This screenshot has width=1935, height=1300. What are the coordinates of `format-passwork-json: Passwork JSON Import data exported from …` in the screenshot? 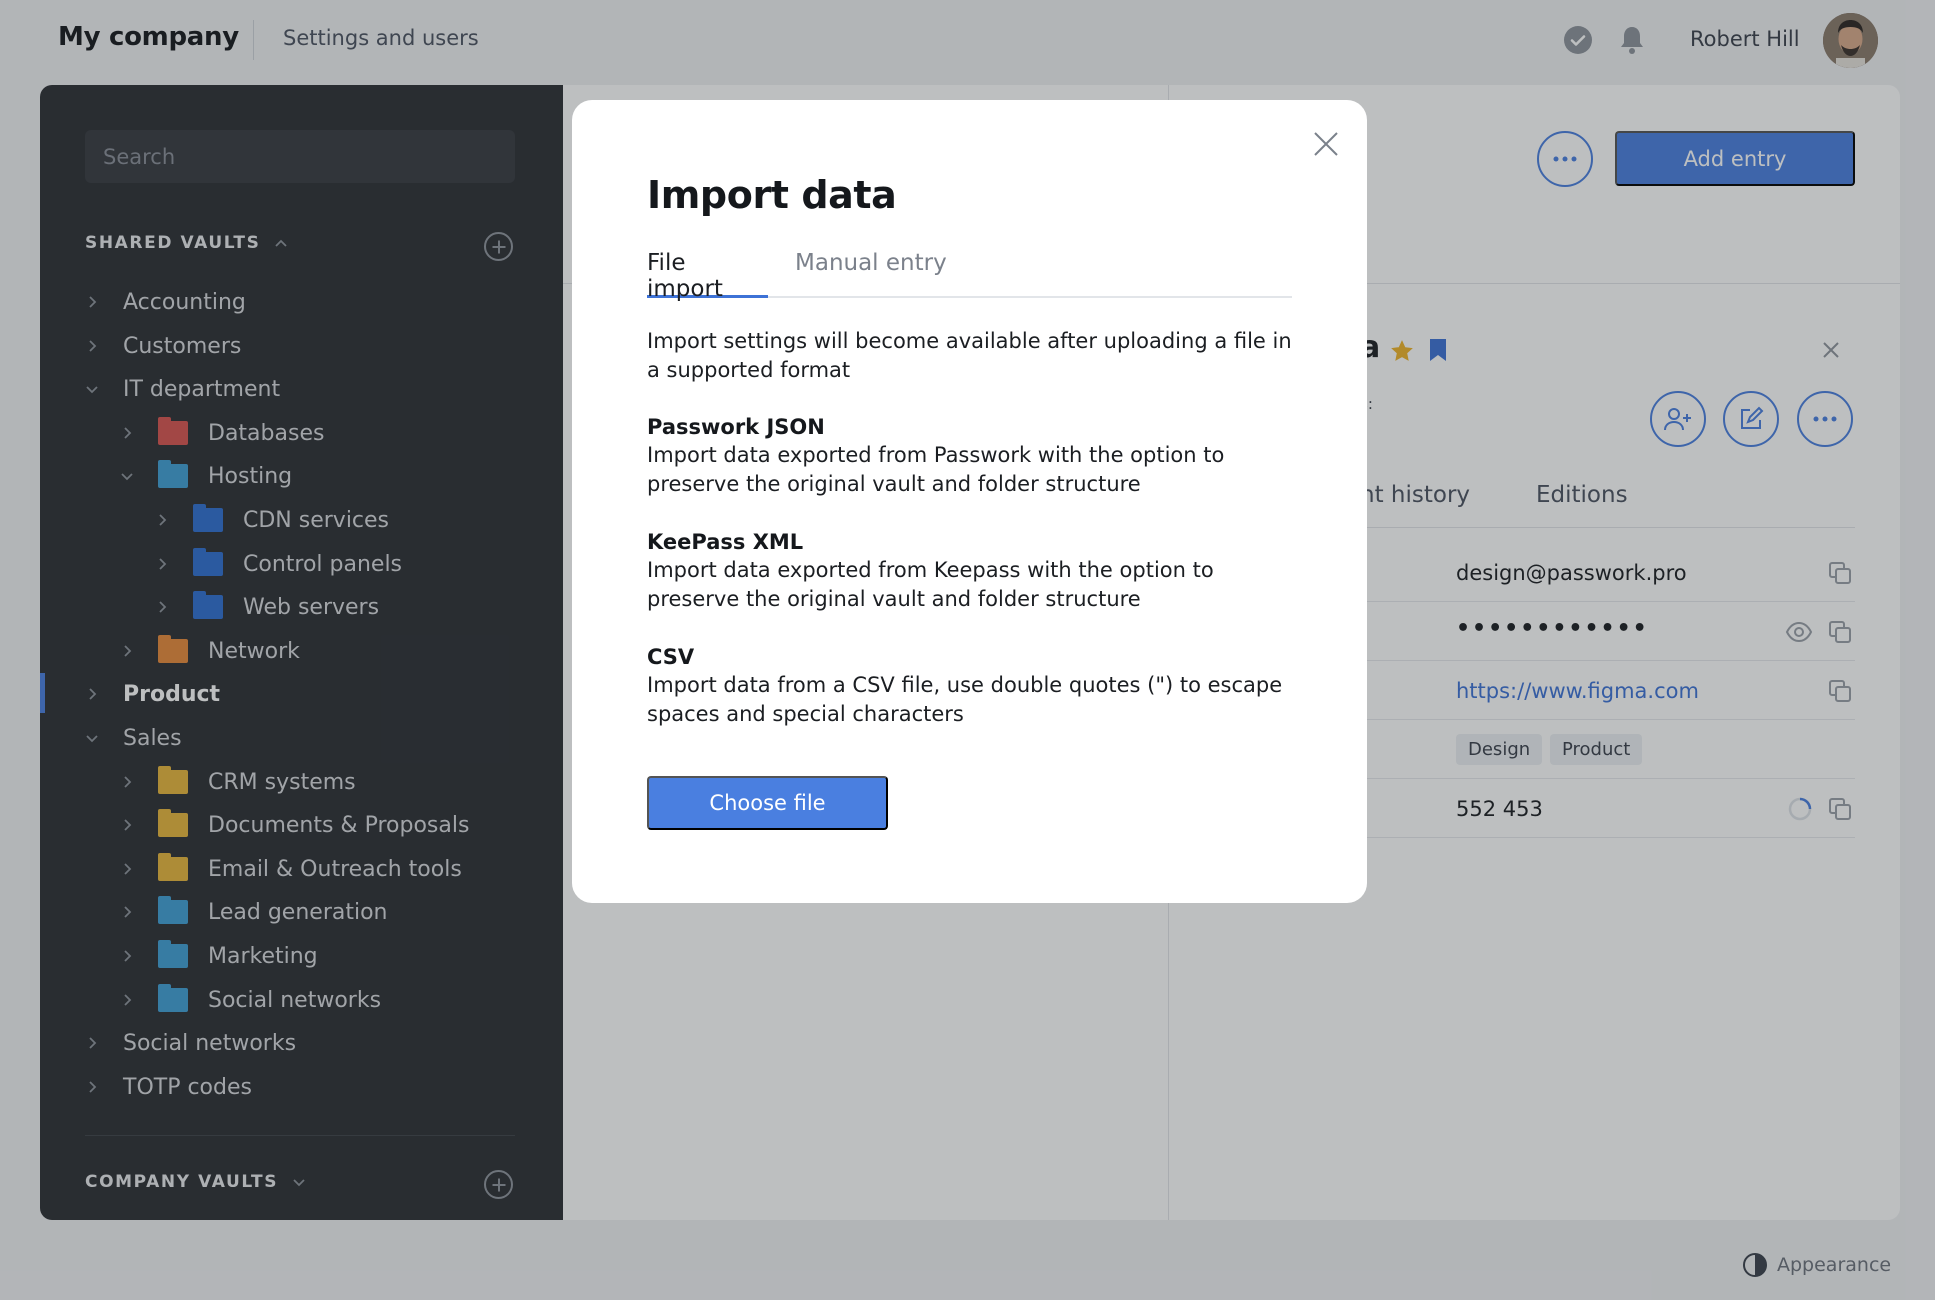 It's located at (972, 456).